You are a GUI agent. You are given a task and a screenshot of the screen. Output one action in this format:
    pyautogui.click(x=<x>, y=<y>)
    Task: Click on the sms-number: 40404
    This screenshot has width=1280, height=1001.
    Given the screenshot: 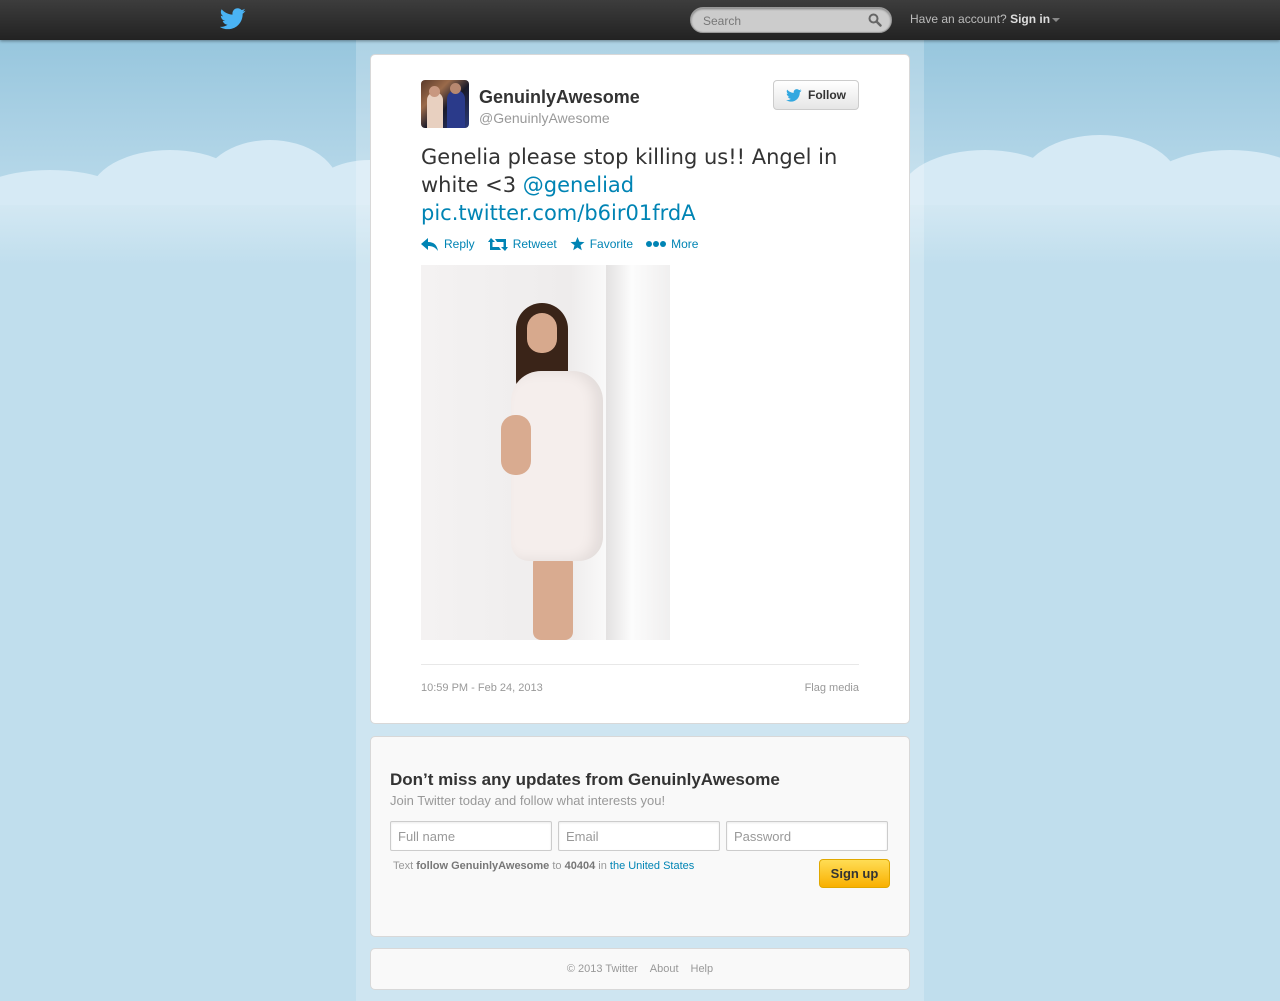 What is the action you would take?
    pyautogui.click(x=580, y=866)
    